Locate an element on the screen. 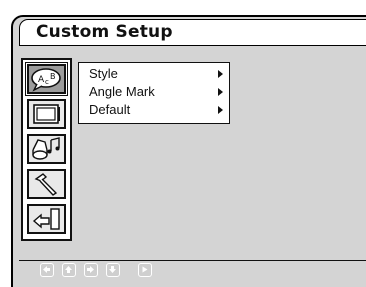  exit-door-icon is located at coordinates (46, 219).